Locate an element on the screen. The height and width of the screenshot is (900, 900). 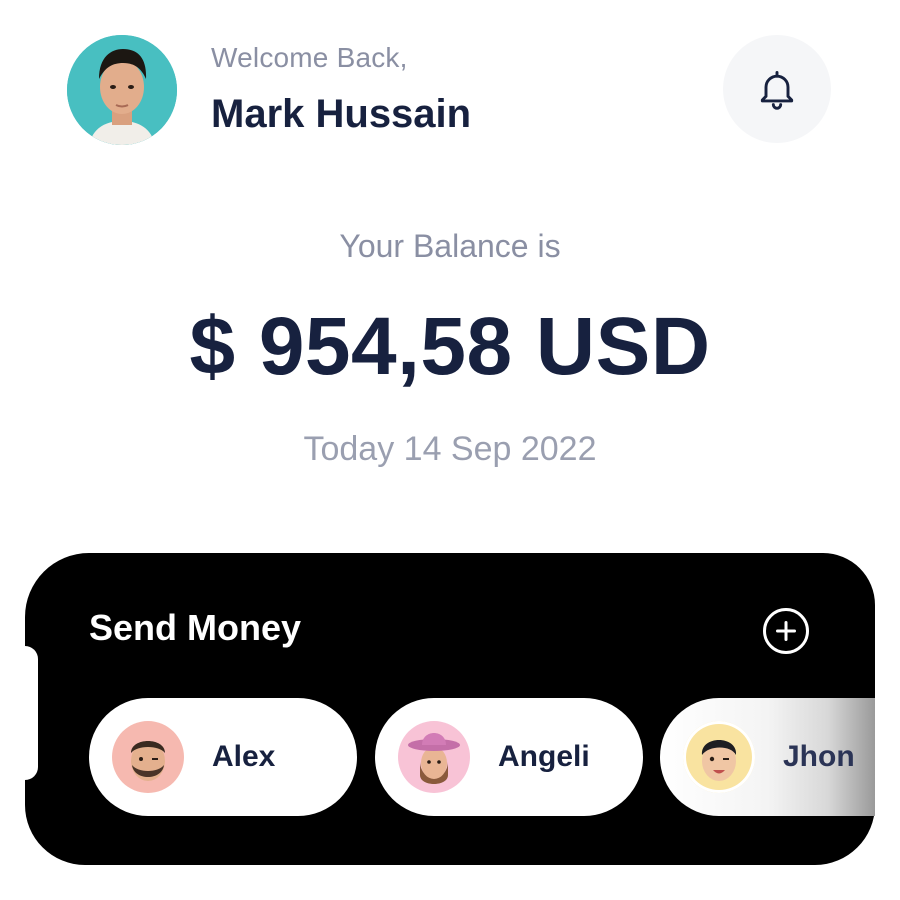
notification-button is located at coordinates (777, 89).